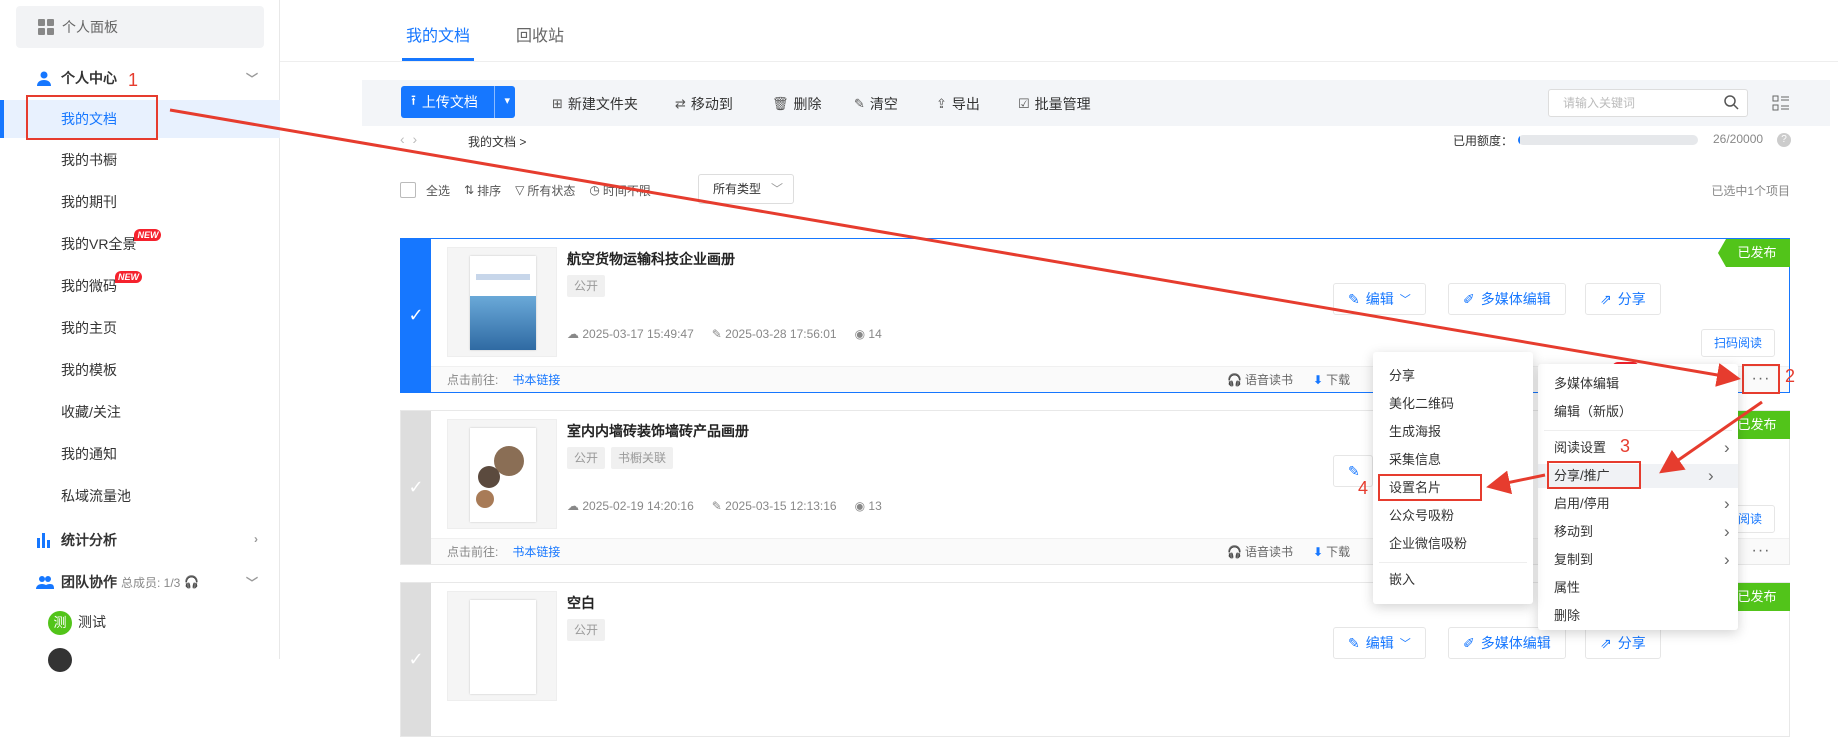 This screenshot has width=1838, height=737. I want to click on time-filter: 时间不限, so click(627, 190).